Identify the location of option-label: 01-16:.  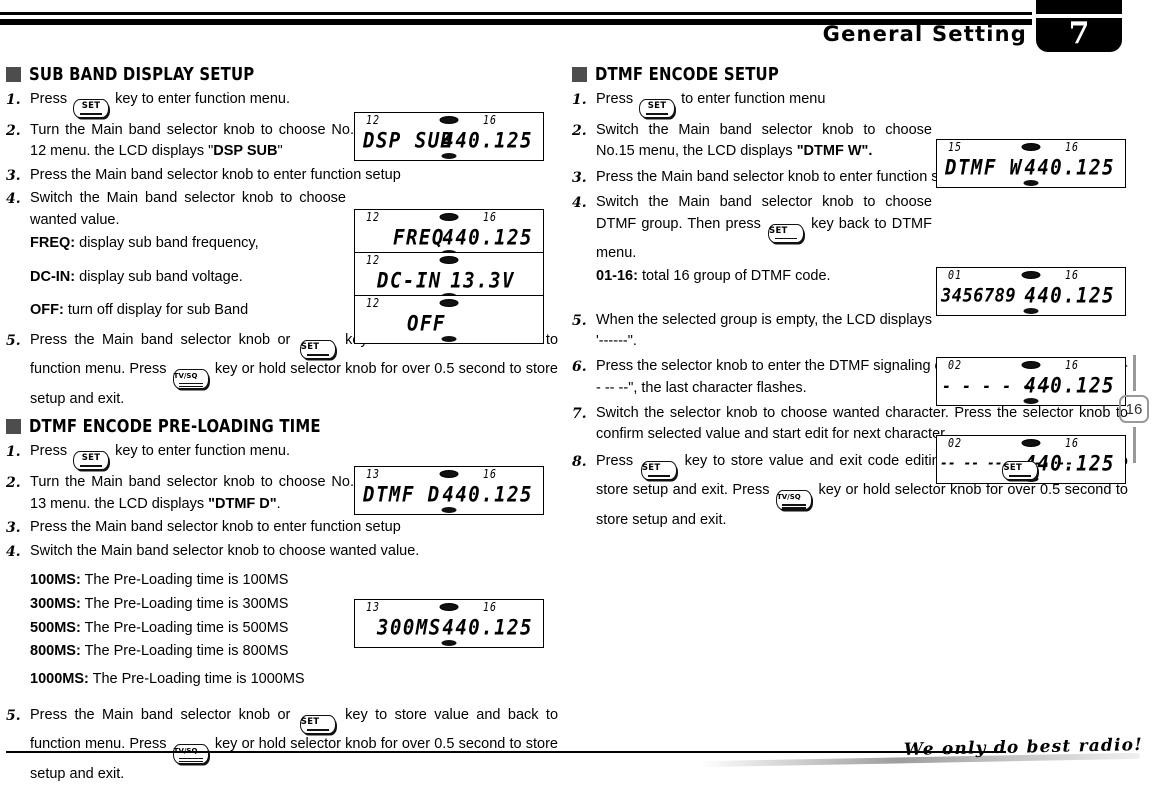
(617, 275).